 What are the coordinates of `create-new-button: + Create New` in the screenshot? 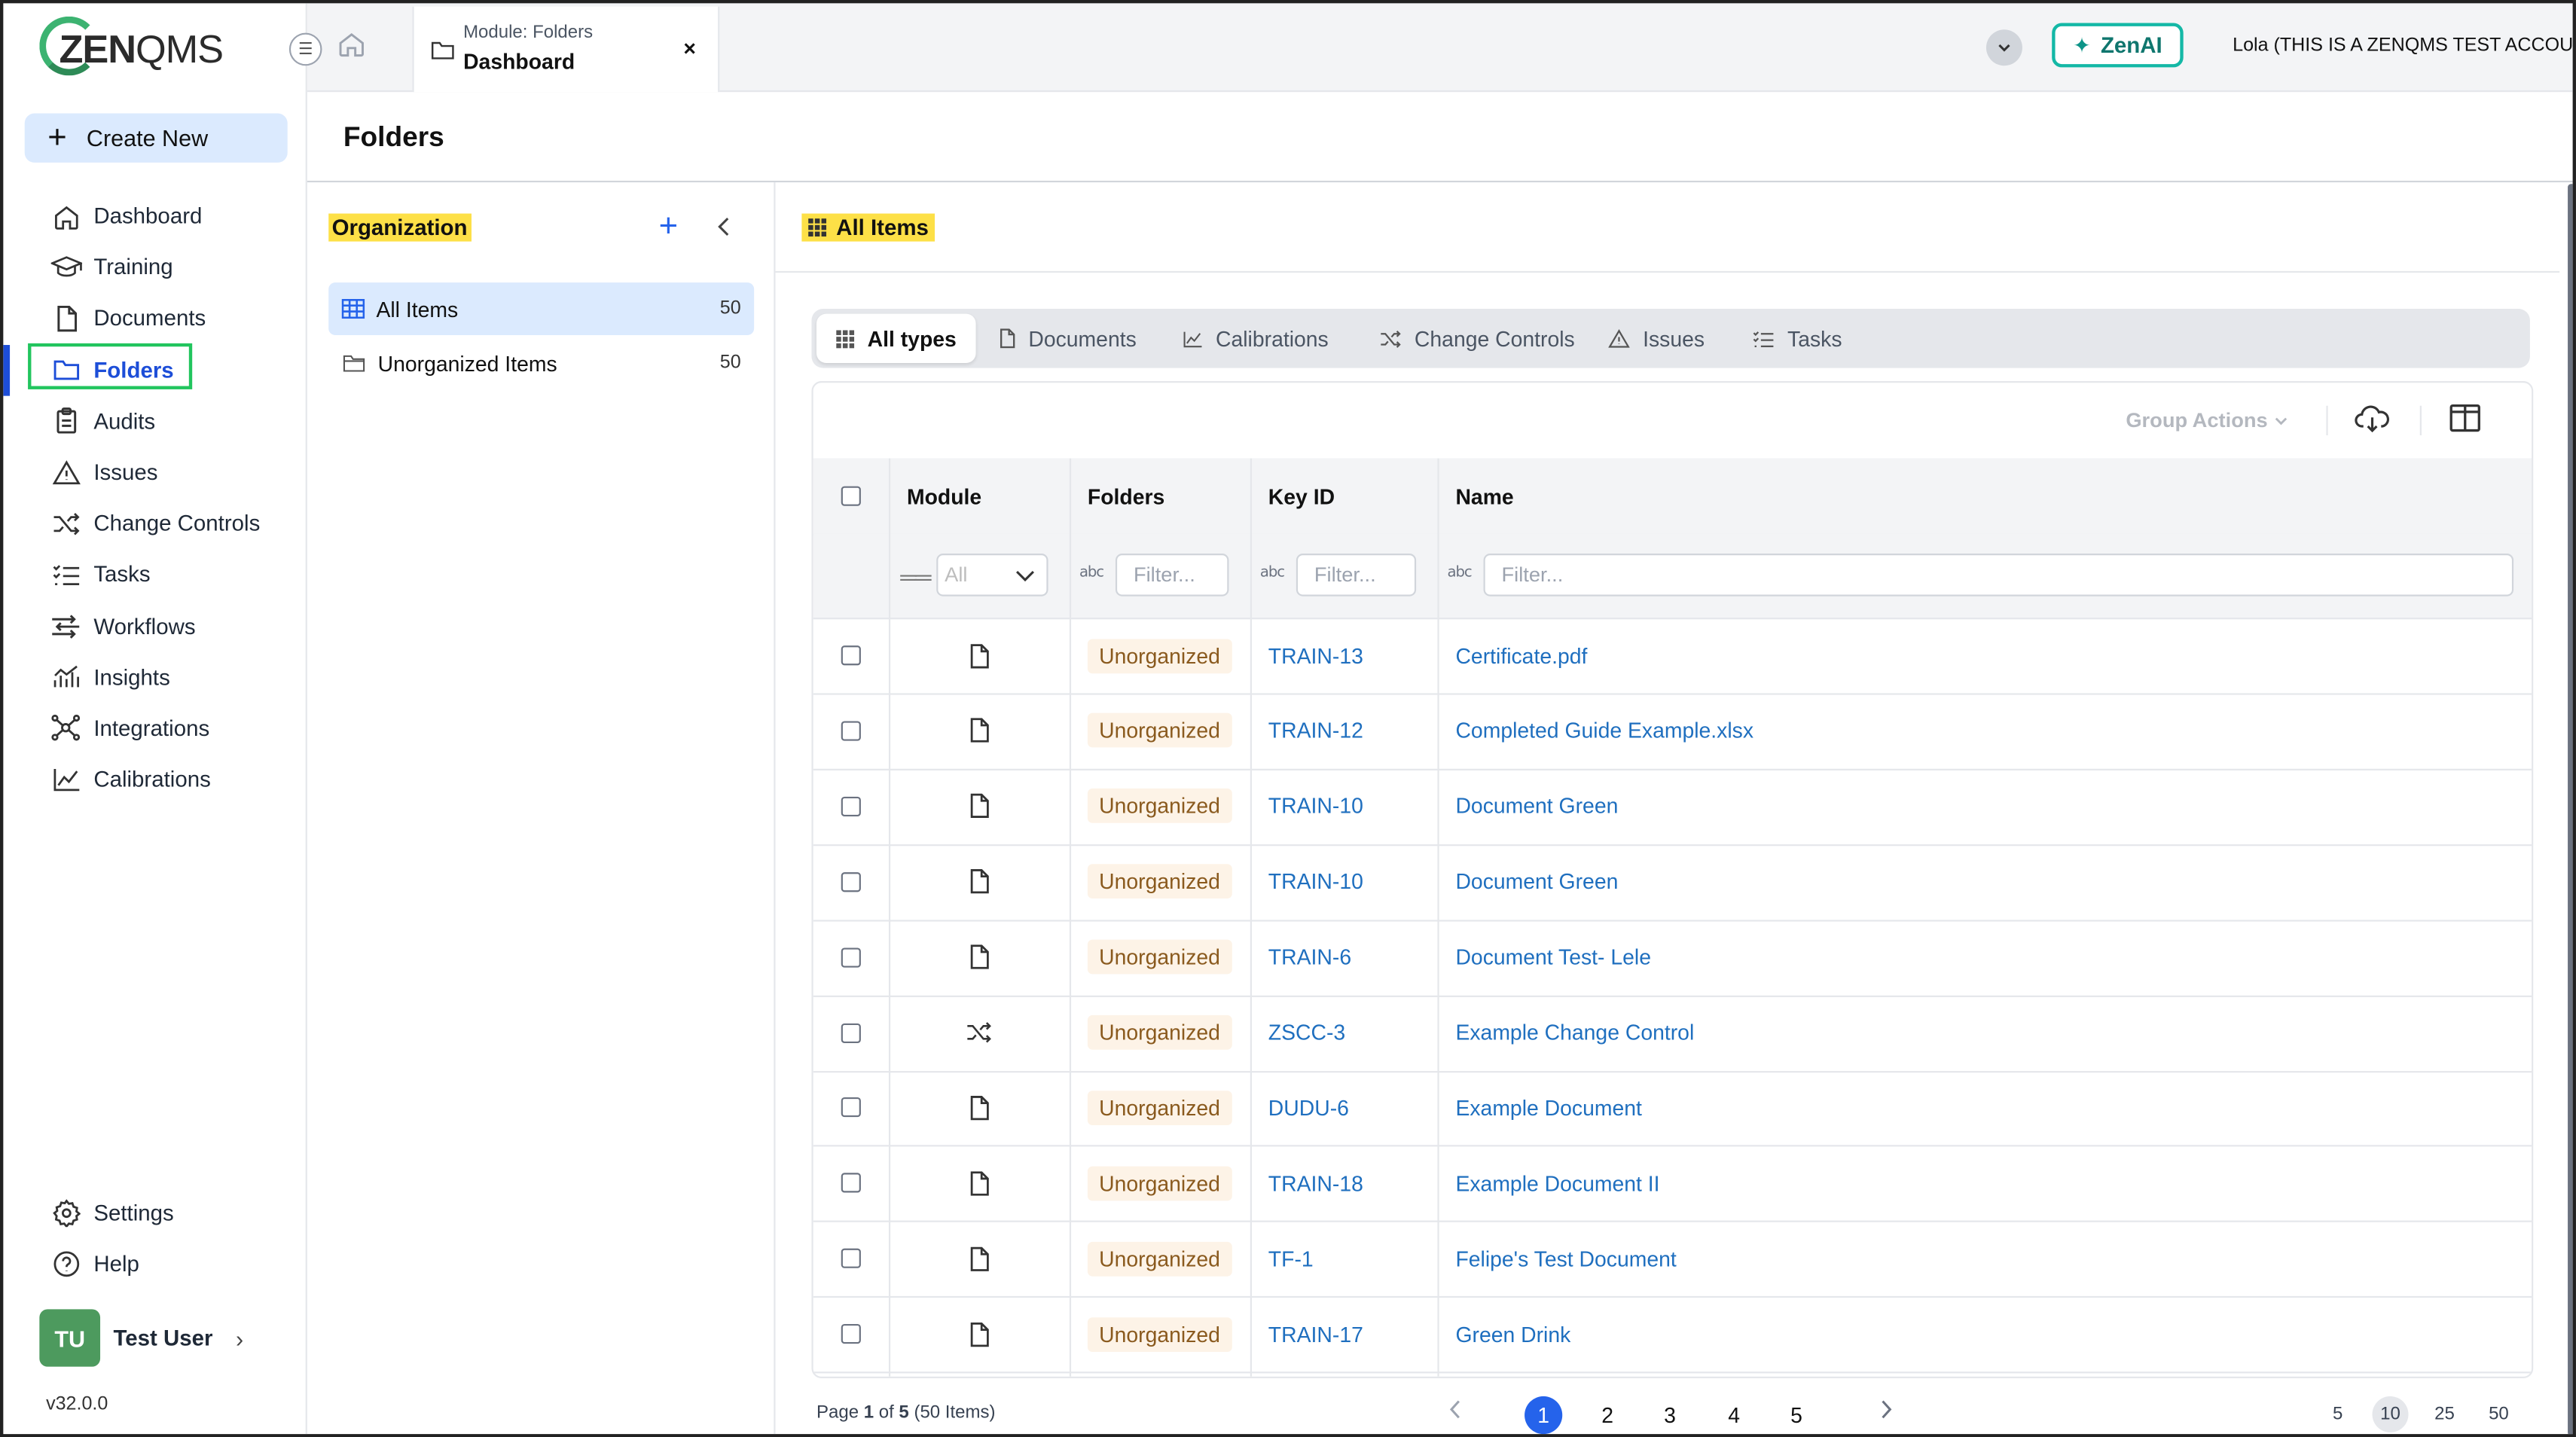 It's located at (156, 138).